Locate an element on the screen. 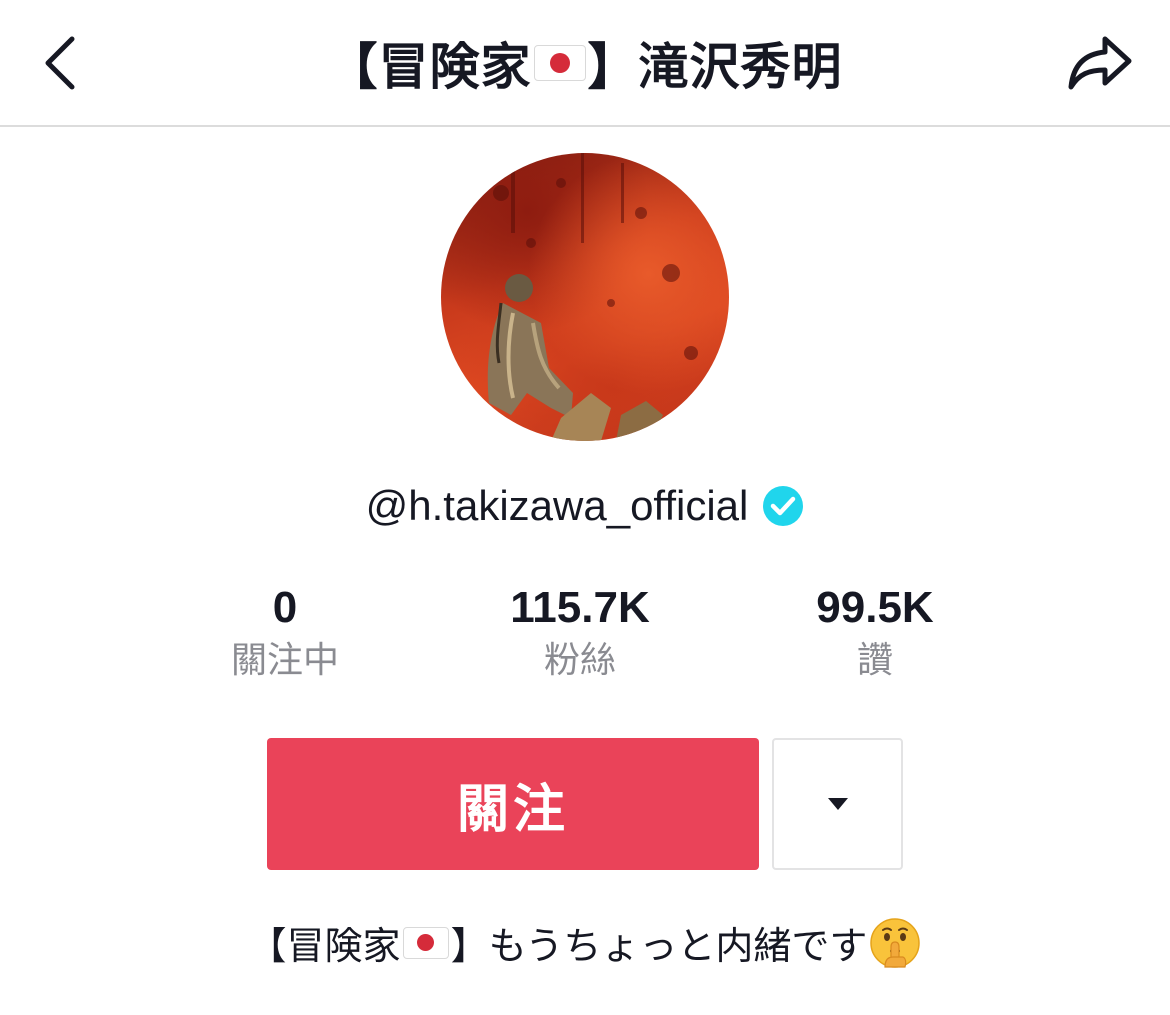  stat-following-value: 0 is located at coordinates (285, 607).